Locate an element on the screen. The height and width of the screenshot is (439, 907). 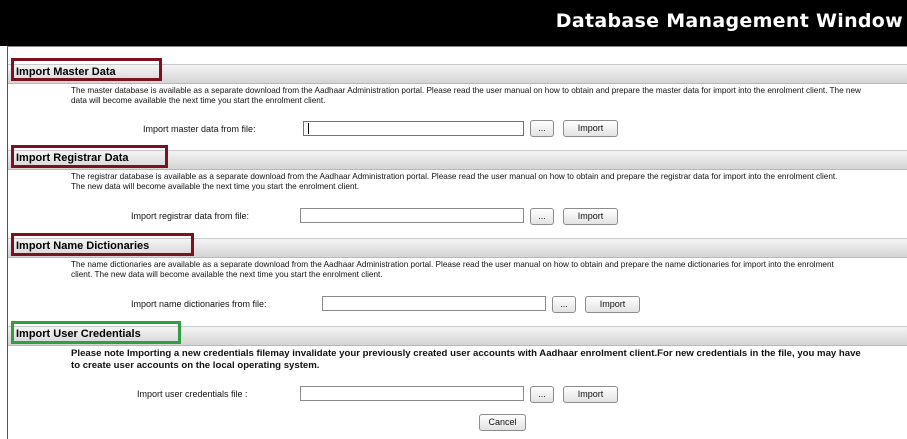
section-title-master: Import Master Data is located at coordinates (66, 72).